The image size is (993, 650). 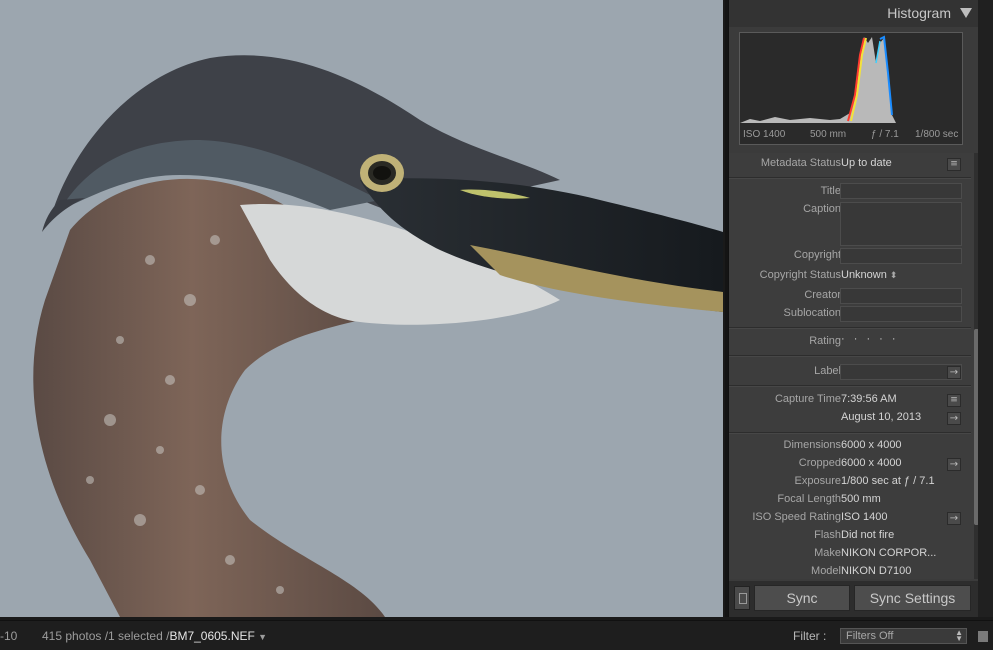 I want to click on sublocation-field, so click(x=901, y=314).